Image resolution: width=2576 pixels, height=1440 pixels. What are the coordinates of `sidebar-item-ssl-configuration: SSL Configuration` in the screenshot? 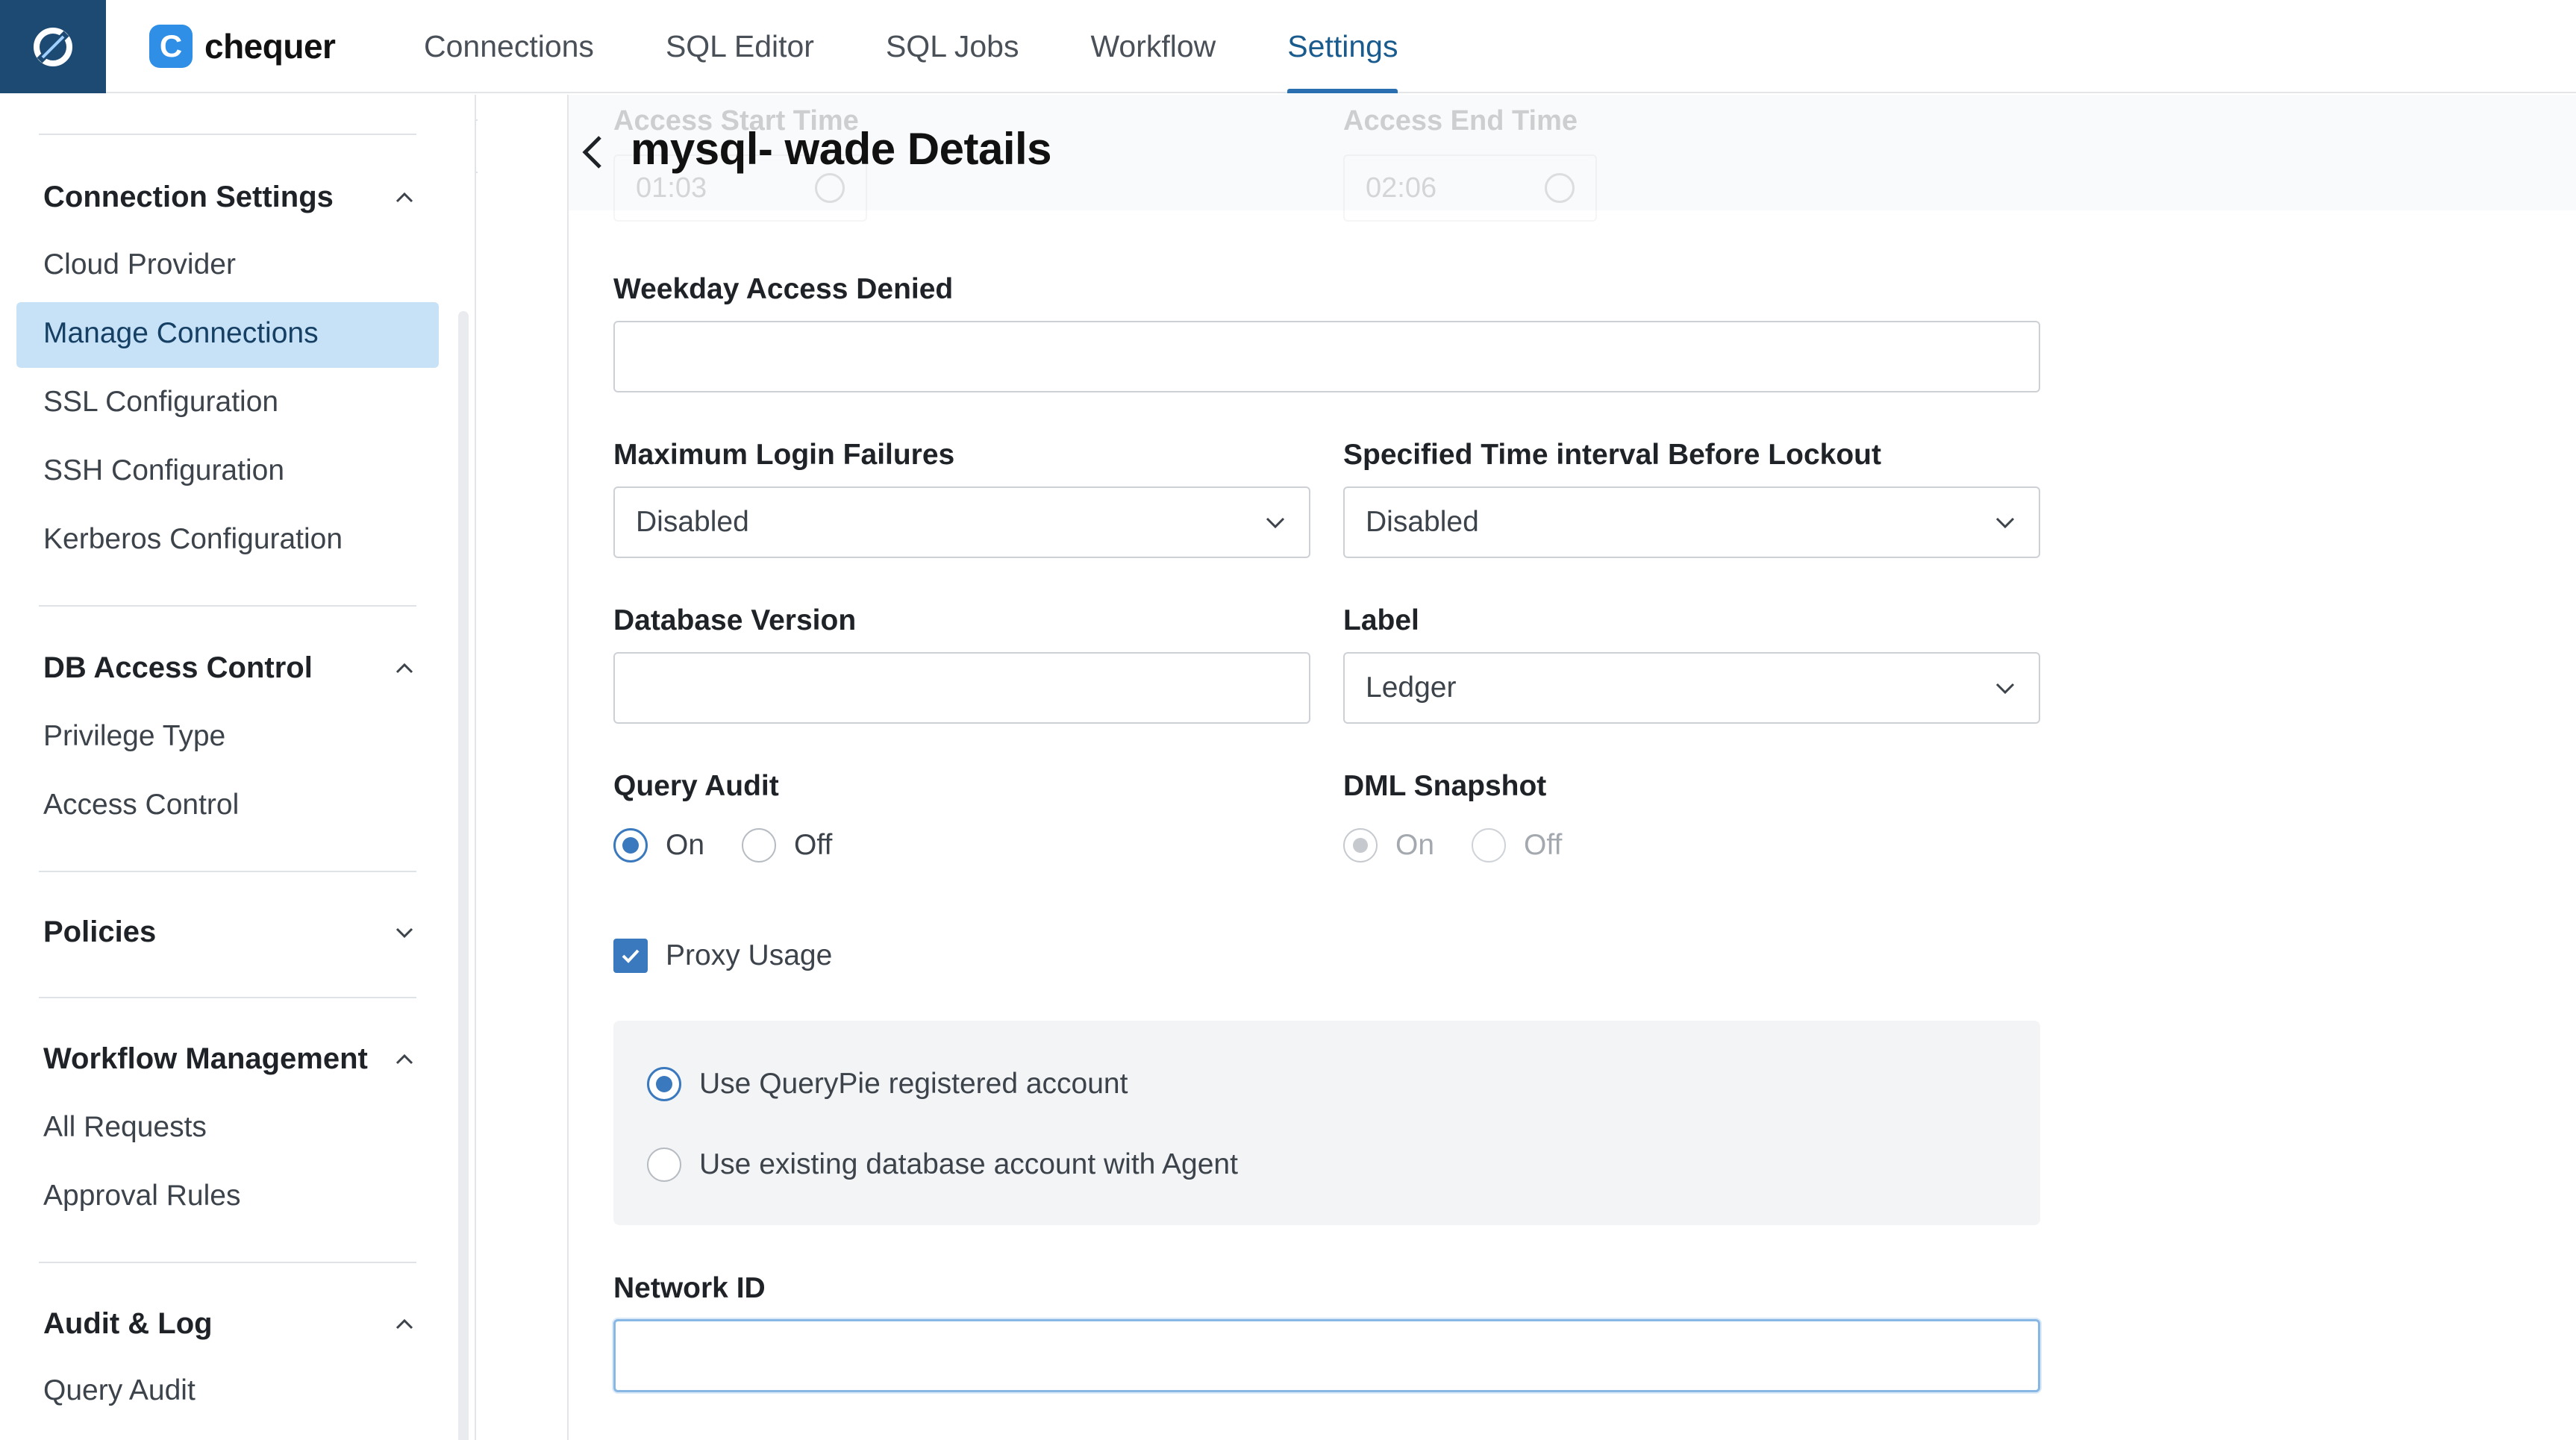 It's located at (160, 402).